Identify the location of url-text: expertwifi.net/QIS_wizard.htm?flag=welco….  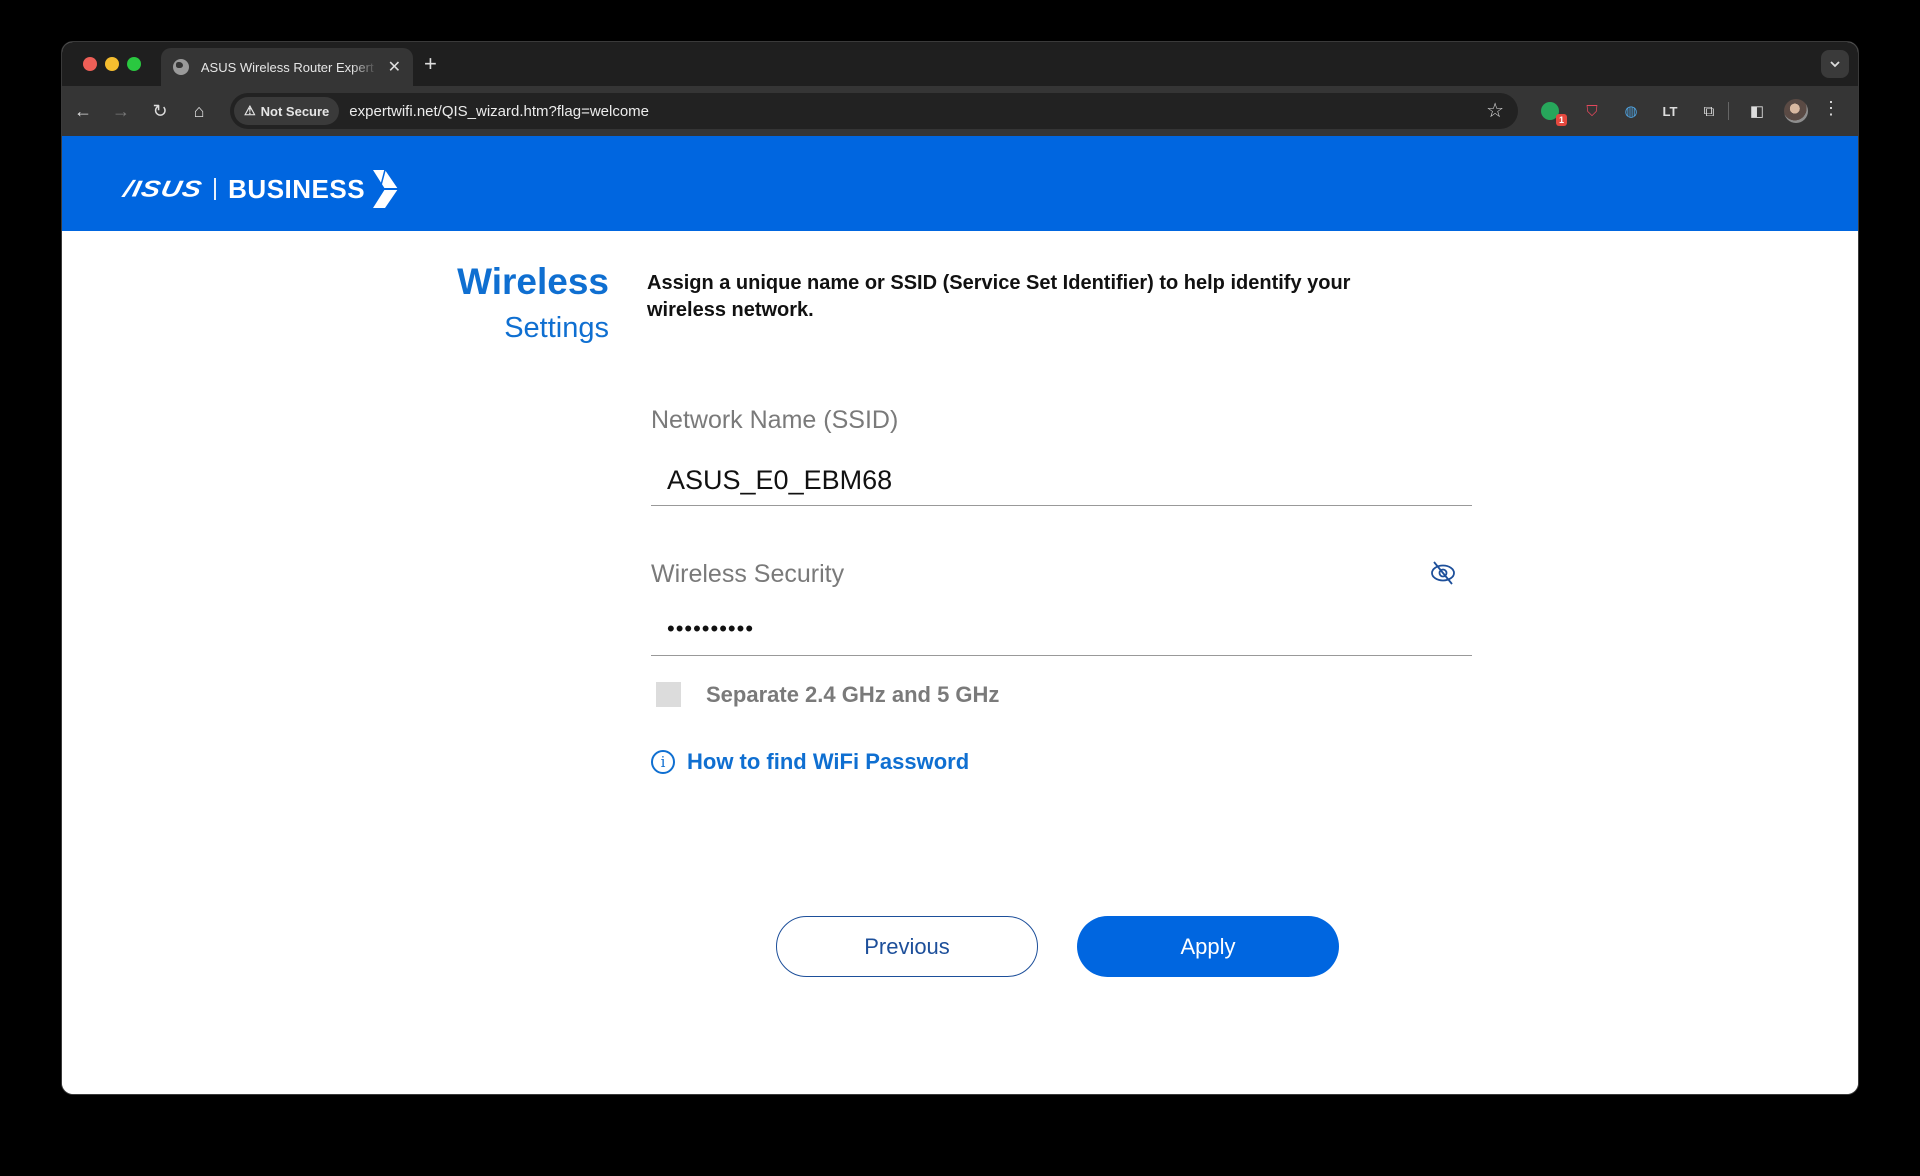
(499, 111).